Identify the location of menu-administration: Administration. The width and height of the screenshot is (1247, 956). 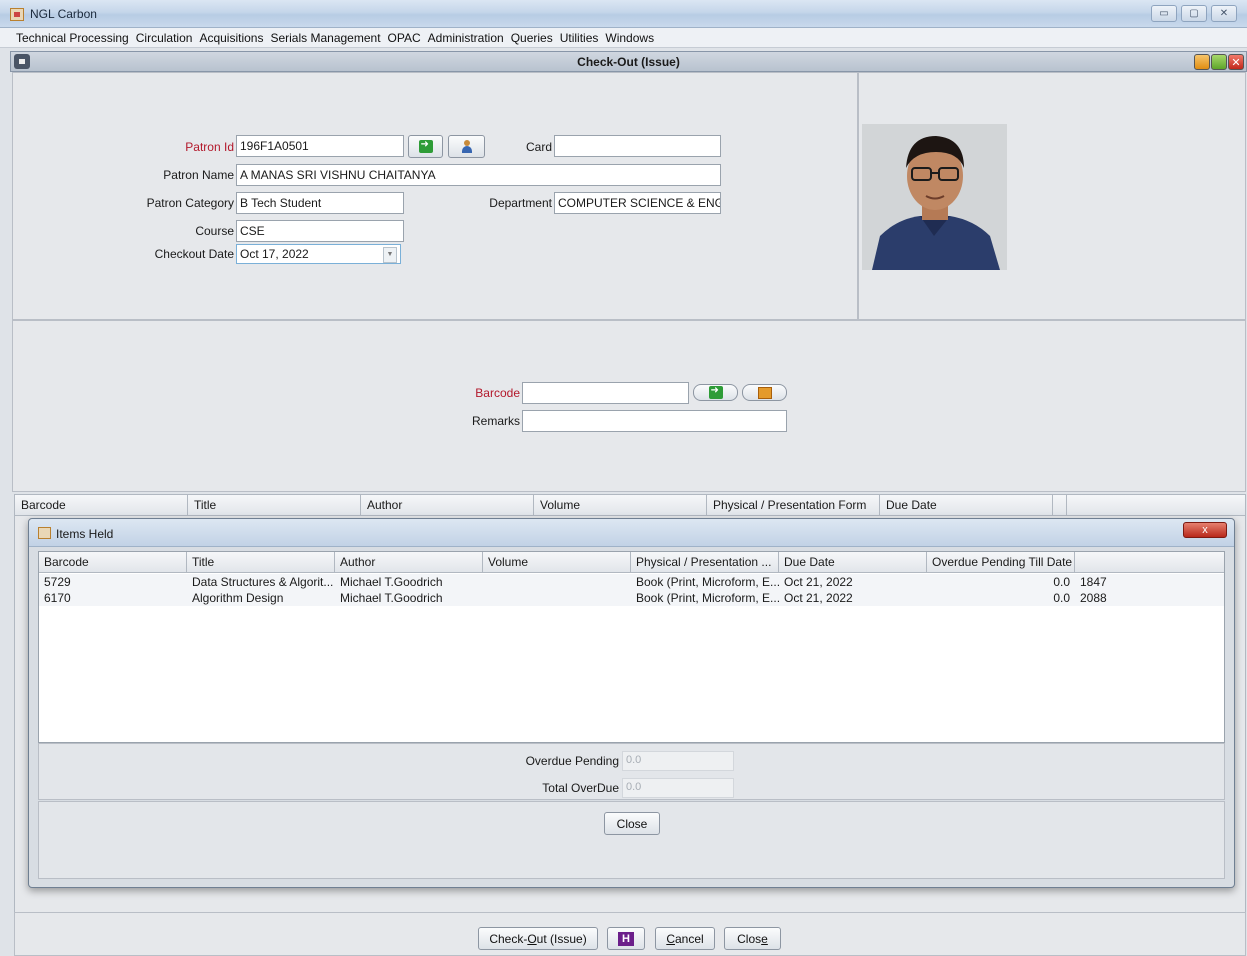
(466, 38).